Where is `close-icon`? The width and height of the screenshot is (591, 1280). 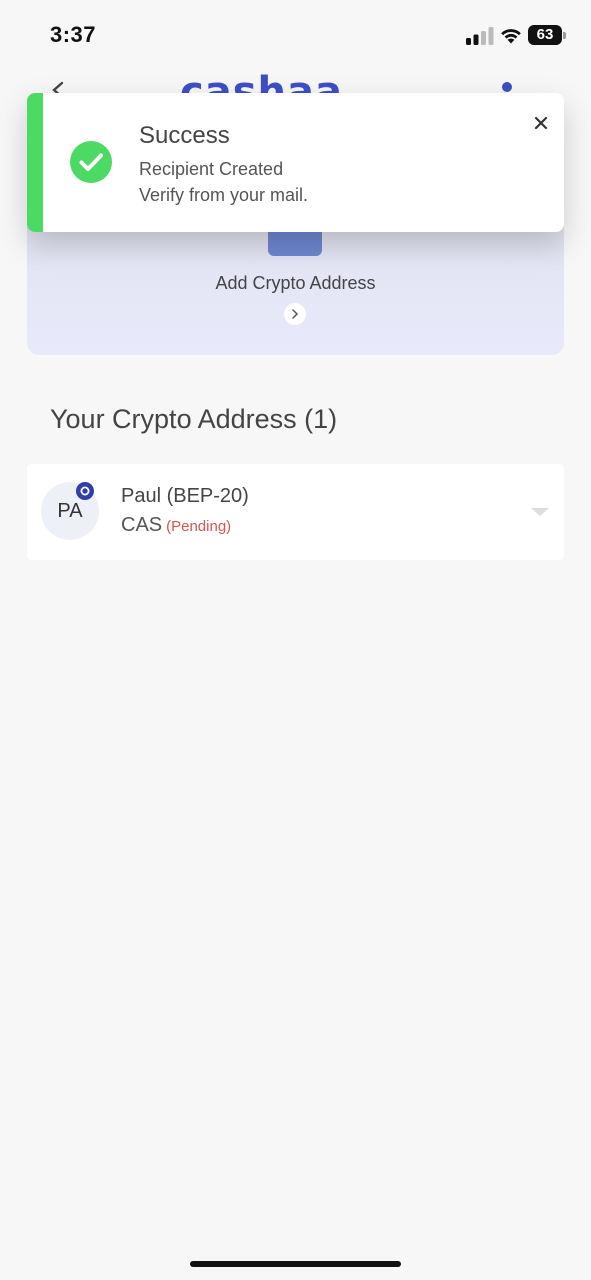 close-icon is located at coordinates (541, 123).